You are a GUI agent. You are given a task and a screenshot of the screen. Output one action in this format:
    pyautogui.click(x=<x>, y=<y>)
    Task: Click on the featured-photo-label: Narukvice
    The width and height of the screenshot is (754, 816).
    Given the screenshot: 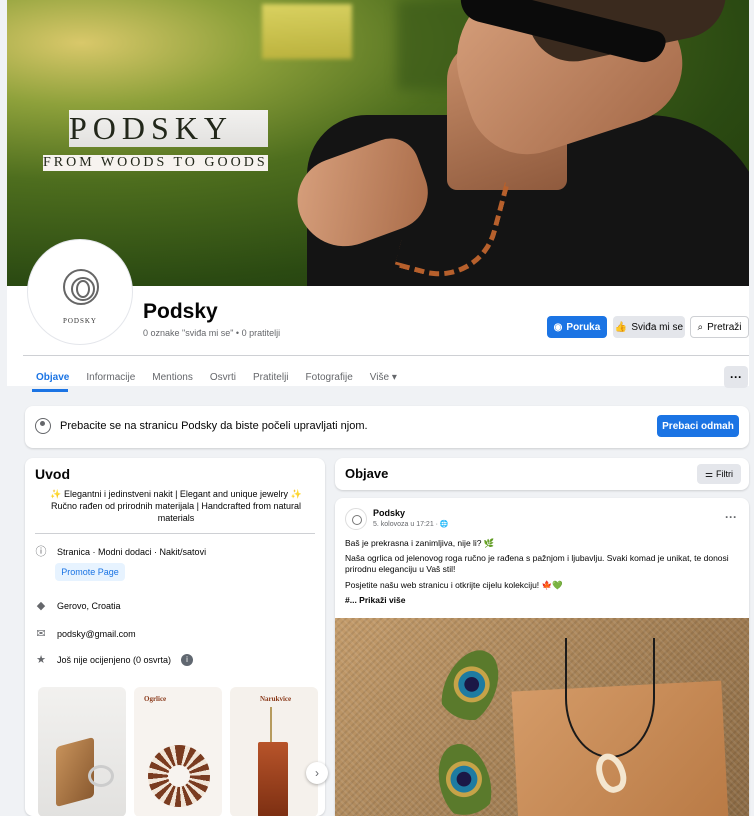 What is the action you would take?
    pyautogui.click(x=276, y=699)
    